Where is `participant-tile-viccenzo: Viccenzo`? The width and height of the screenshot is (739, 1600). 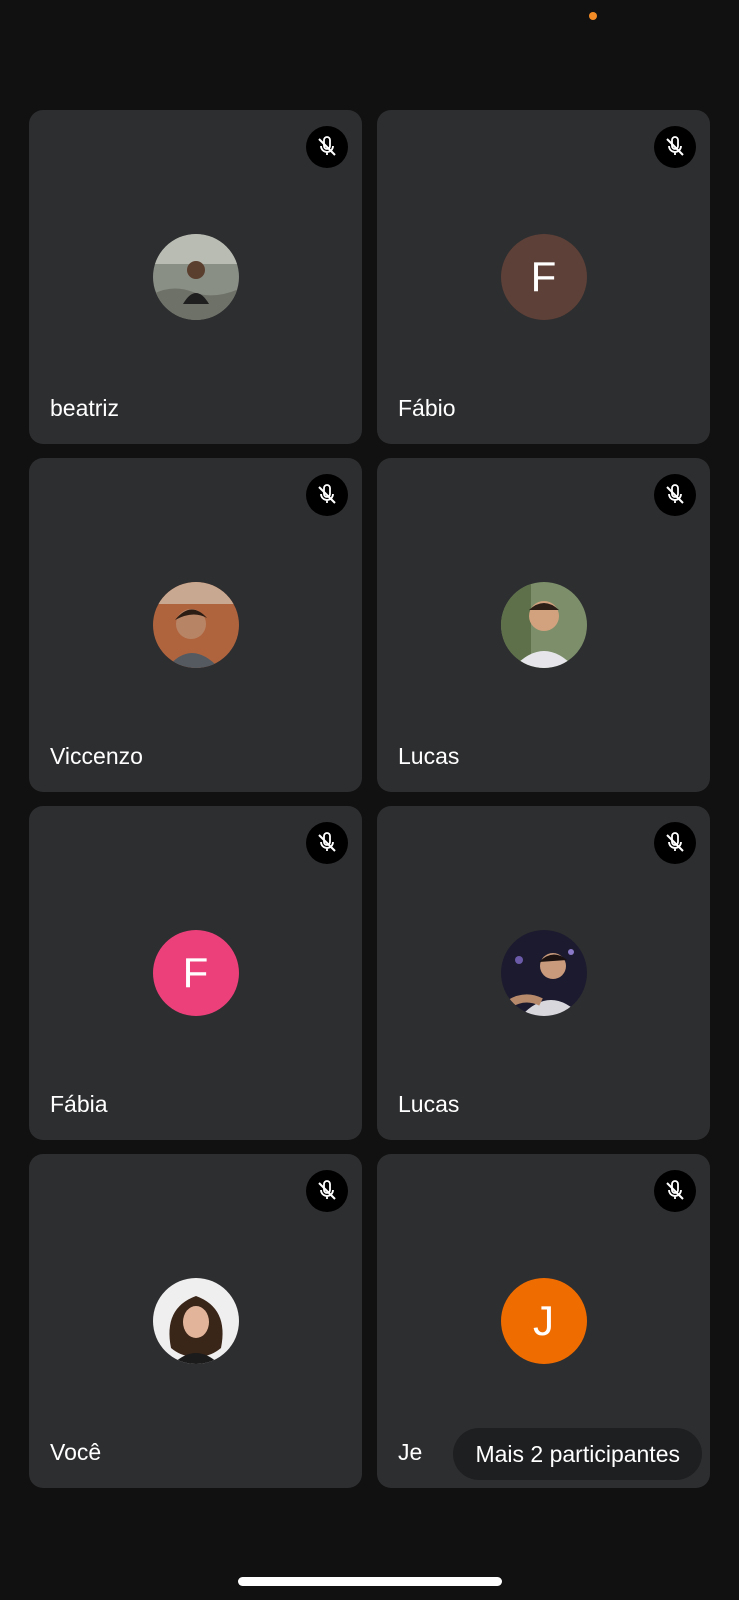 participant-tile-viccenzo: Viccenzo is located at coordinates (195, 625).